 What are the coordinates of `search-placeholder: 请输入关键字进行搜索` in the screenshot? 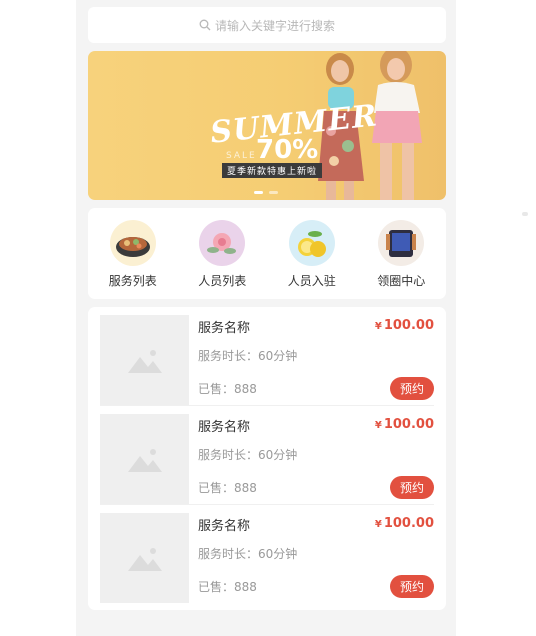 It's located at (274, 25).